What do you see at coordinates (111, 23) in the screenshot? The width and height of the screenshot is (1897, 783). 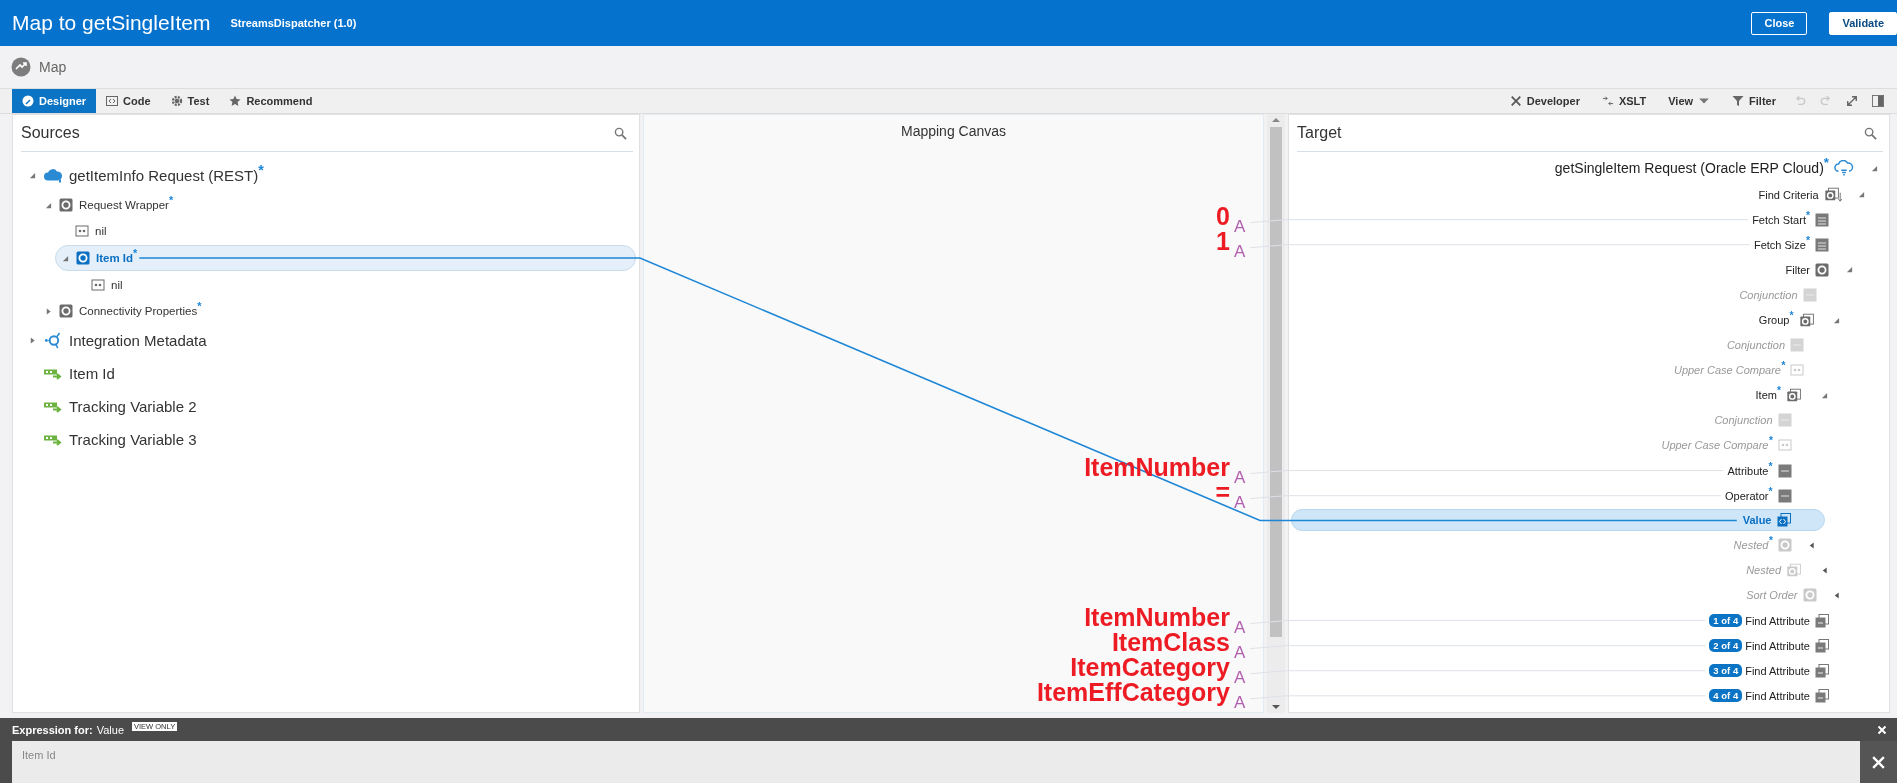 I see `page-title: Map to getSingleItem` at bounding box center [111, 23].